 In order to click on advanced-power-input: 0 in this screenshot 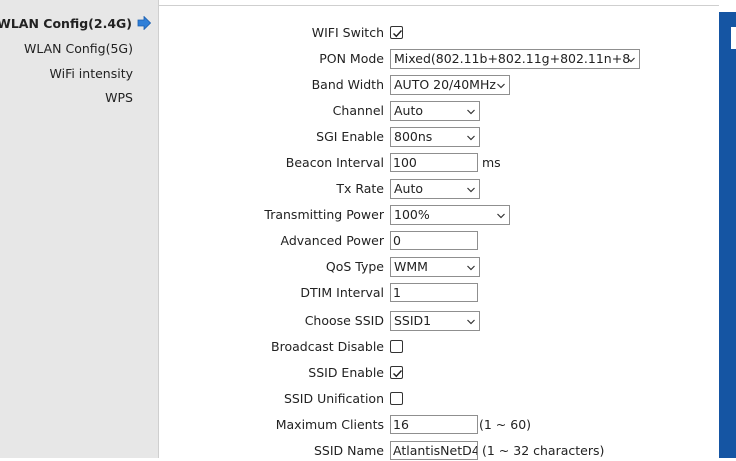, I will do `click(434, 240)`.